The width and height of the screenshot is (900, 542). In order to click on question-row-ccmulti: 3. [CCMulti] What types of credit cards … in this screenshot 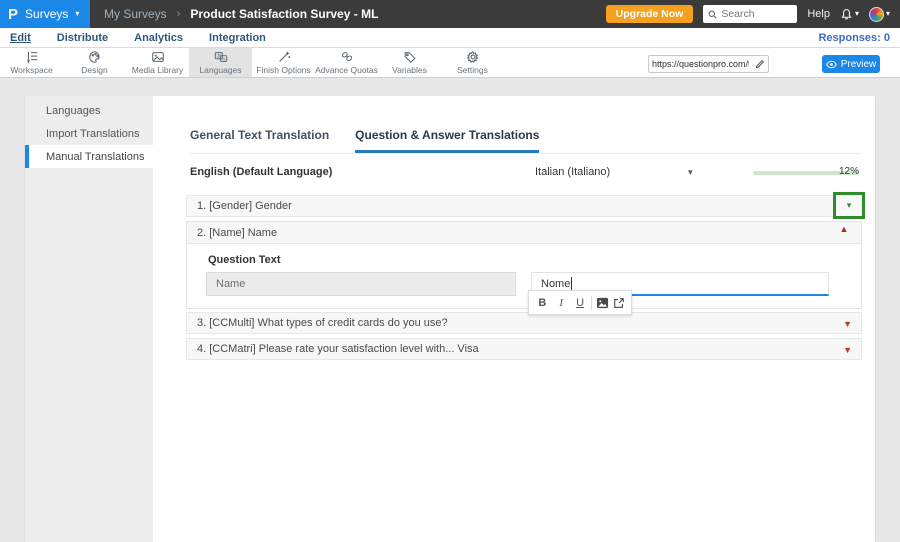, I will do `click(524, 323)`.